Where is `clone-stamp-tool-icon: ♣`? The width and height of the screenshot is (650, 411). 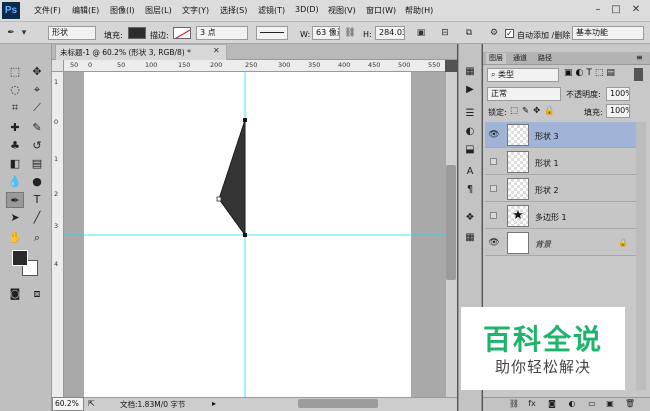 clone-stamp-tool-icon: ♣ is located at coordinates (15, 146).